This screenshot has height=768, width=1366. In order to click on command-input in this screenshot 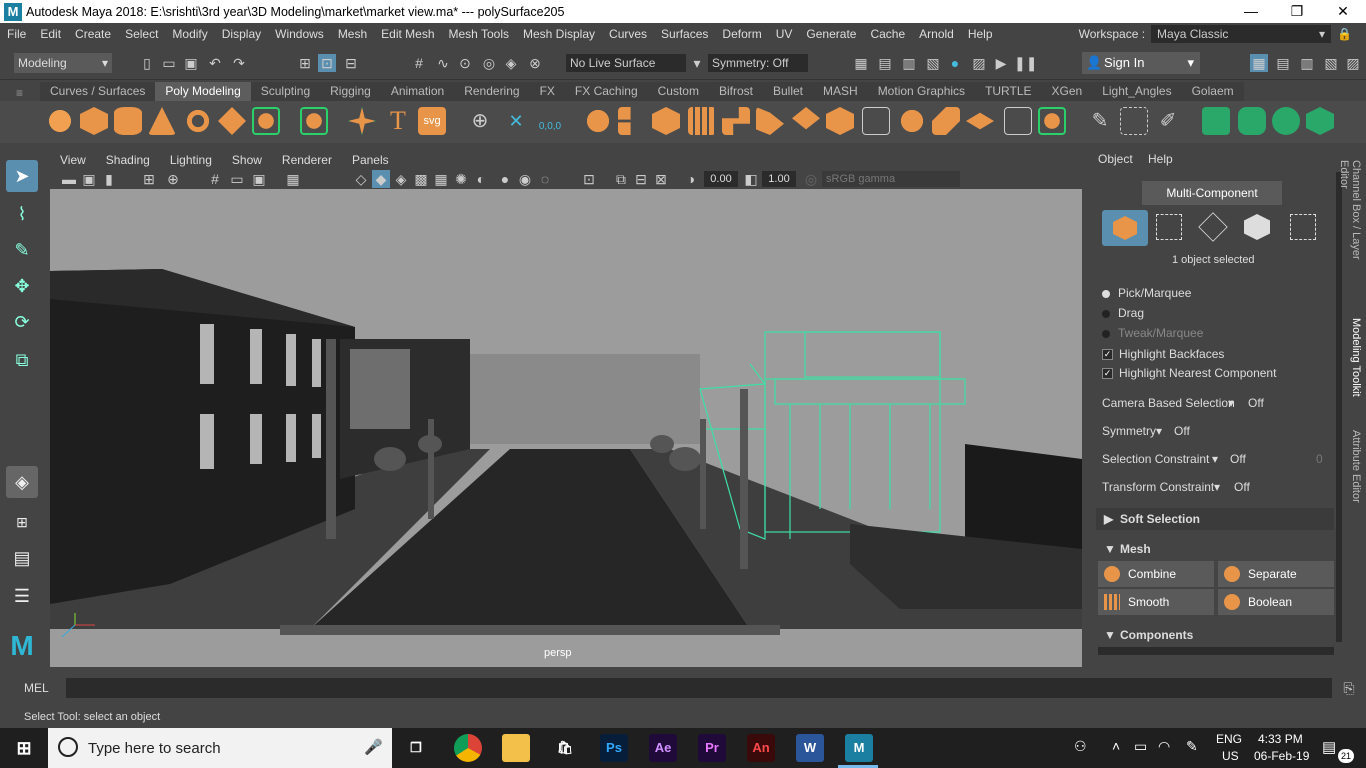, I will do `click(699, 688)`.